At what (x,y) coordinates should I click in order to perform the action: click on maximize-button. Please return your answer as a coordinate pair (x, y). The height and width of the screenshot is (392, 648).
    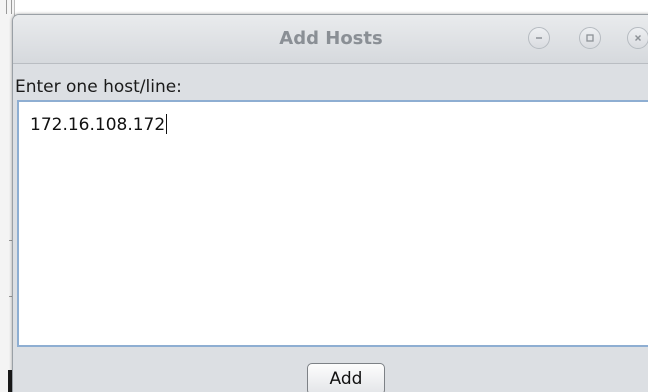
    Looking at the image, I should click on (590, 38).